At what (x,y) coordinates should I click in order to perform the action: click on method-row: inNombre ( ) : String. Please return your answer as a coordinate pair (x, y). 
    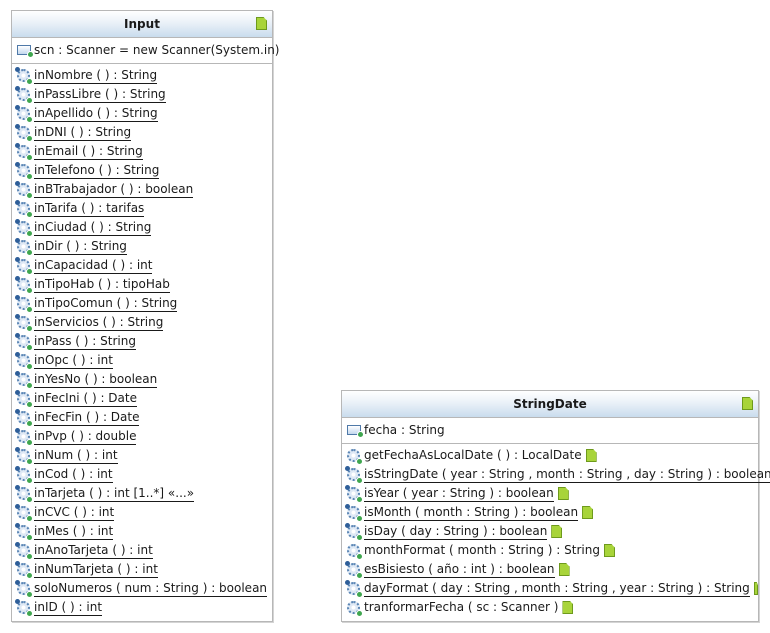
    Looking at the image, I should click on (142, 75).